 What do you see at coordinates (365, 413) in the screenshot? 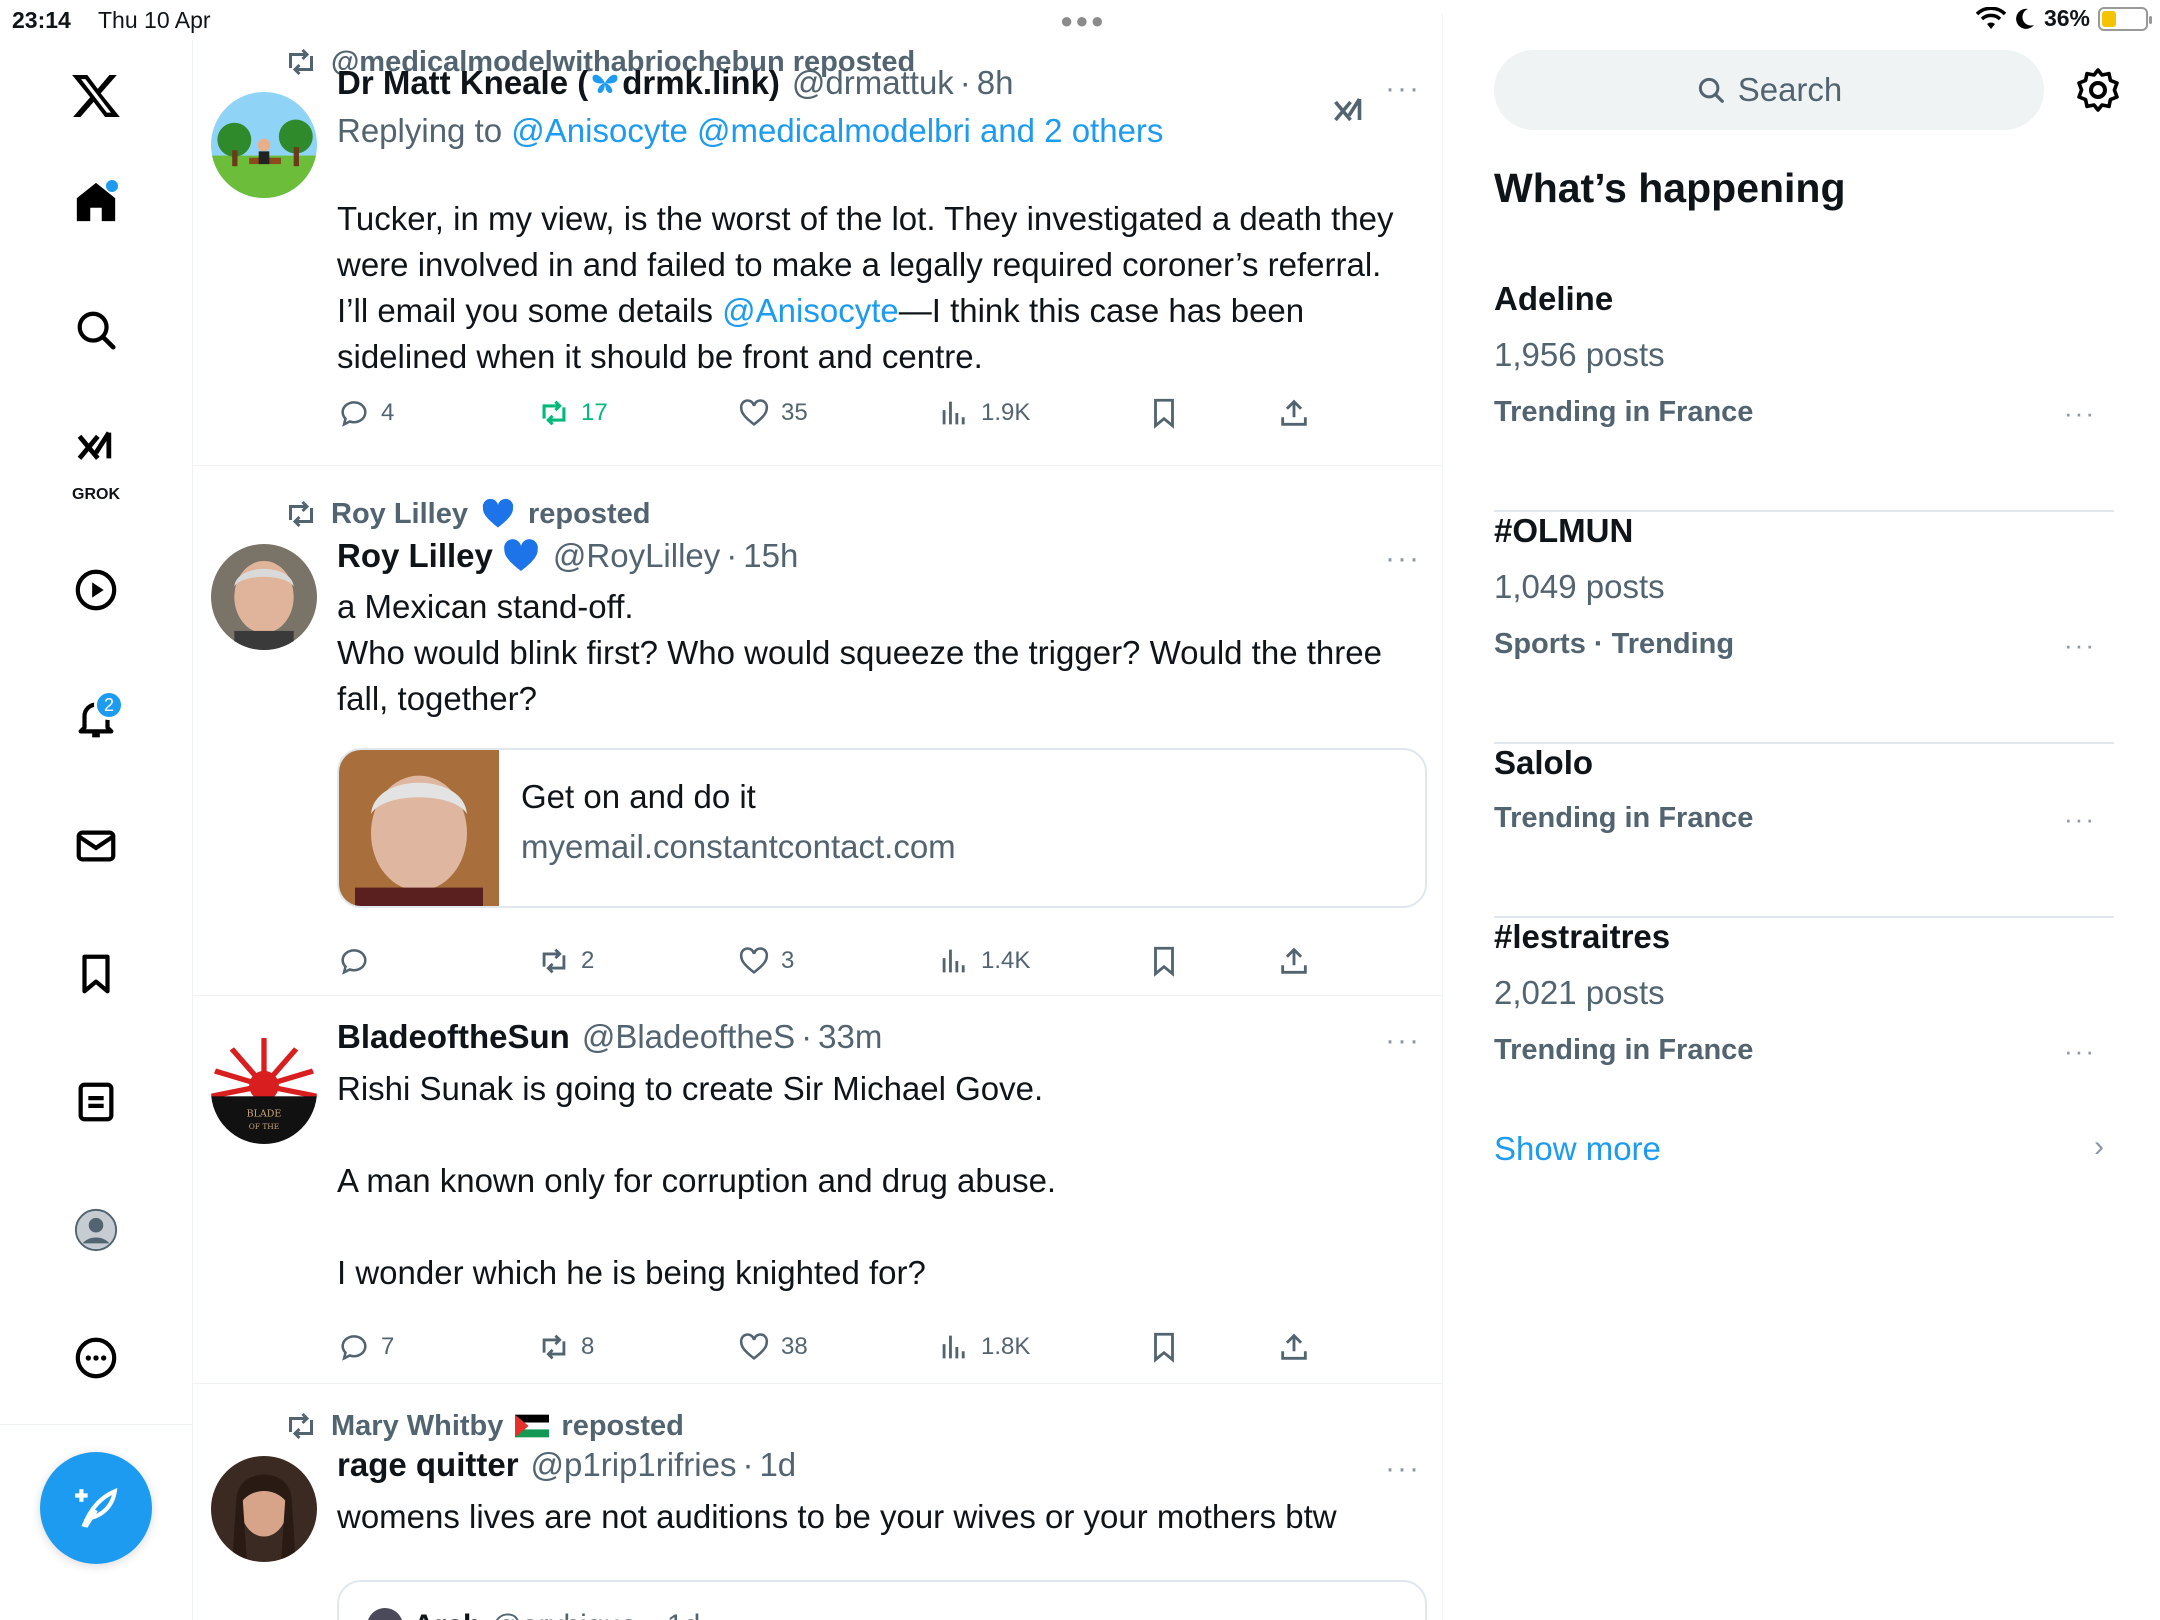
I see `reply-button: 4` at bounding box center [365, 413].